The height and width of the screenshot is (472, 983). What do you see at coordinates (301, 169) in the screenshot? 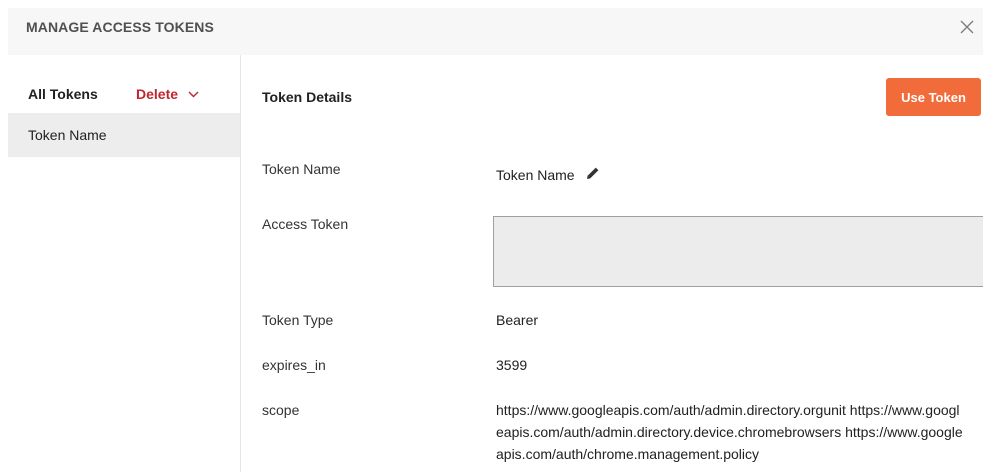
I see `token-name-label: Token Name` at bounding box center [301, 169].